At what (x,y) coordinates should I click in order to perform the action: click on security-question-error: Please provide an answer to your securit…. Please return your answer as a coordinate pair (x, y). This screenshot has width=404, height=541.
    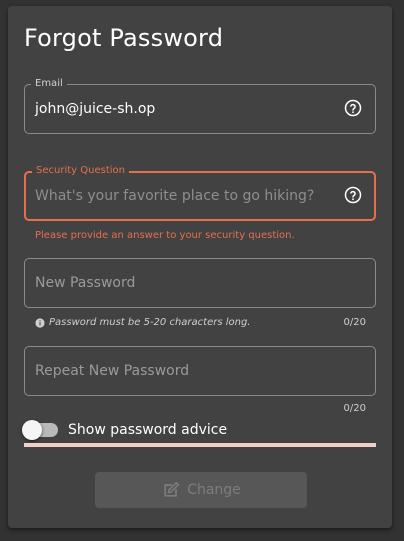
    Looking at the image, I should click on (165, 235).